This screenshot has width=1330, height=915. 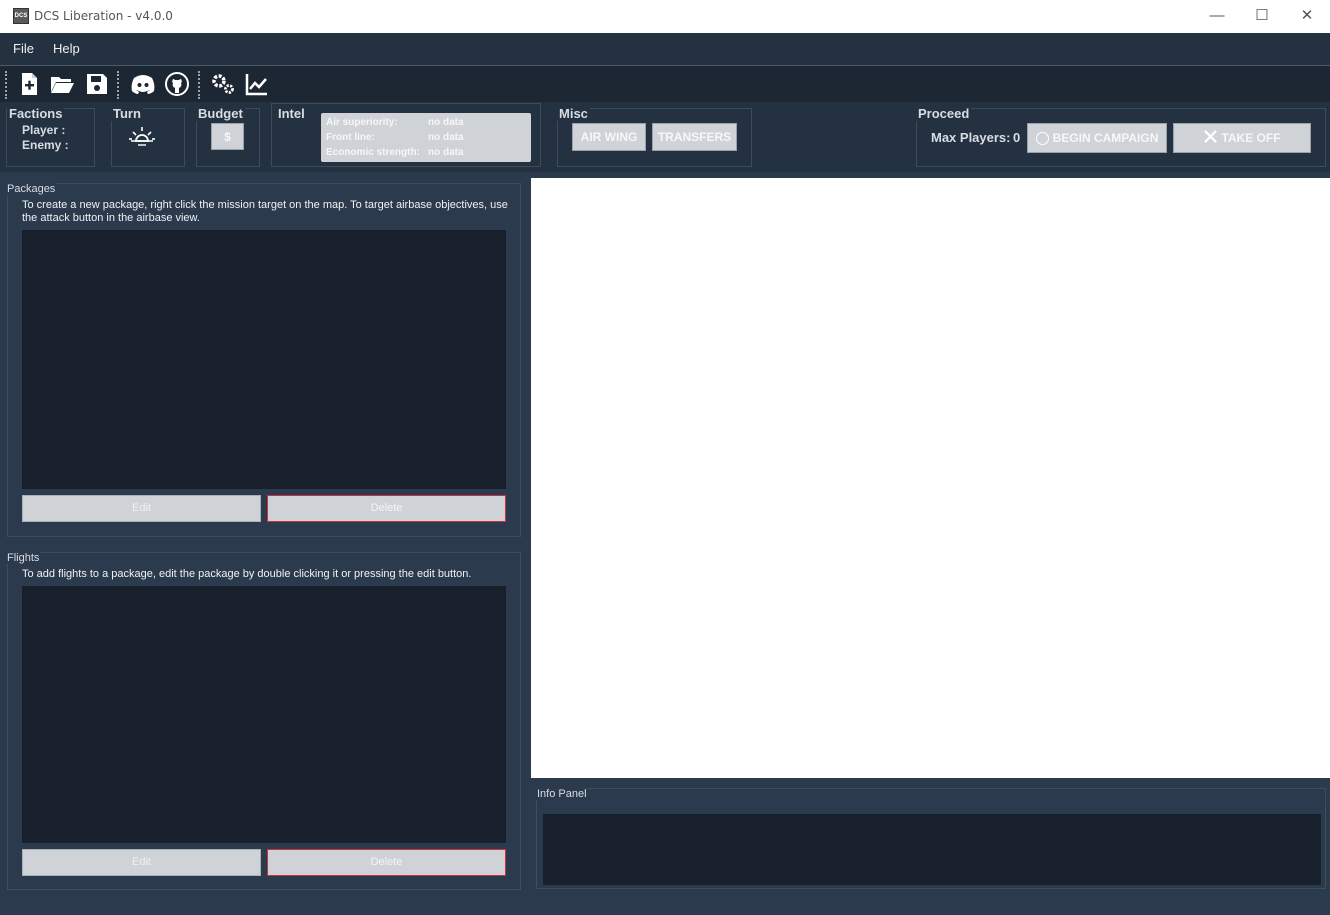 I want to click on clock-icon, so click(x=1042, y=138).